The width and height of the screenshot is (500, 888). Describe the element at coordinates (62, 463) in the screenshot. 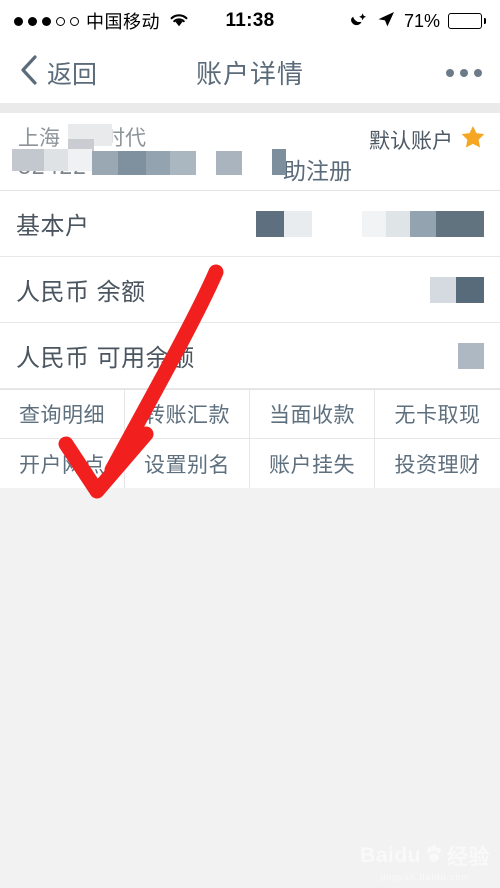

I see `action-button-account-branch: 开户网点` at that location.